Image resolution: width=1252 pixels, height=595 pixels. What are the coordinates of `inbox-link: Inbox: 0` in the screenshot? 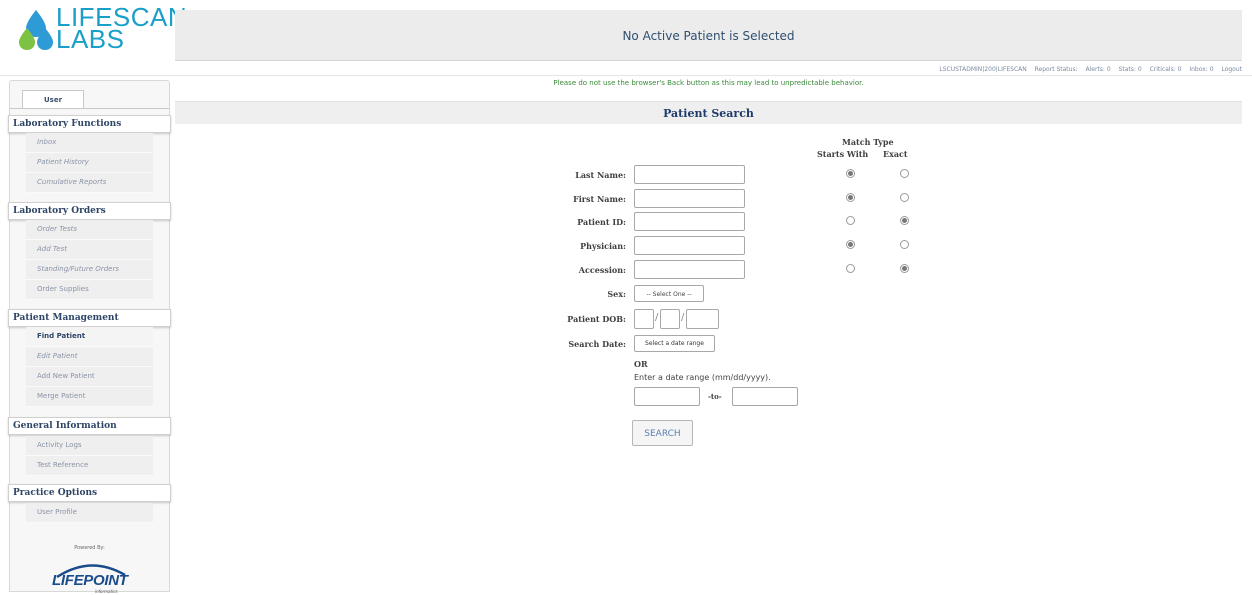 It's located at (1201, 69).